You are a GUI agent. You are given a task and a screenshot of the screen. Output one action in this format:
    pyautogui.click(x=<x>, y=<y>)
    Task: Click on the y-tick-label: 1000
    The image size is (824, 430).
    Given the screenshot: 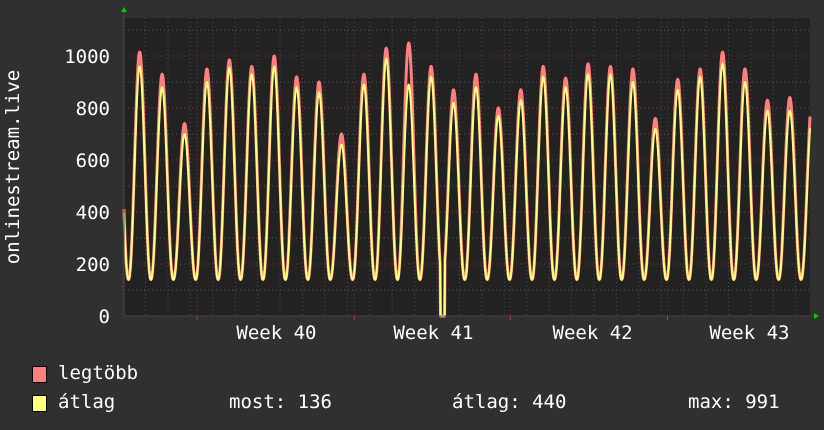 What is the action you would take?
    pyautogui.click(x=87, y=57)
    